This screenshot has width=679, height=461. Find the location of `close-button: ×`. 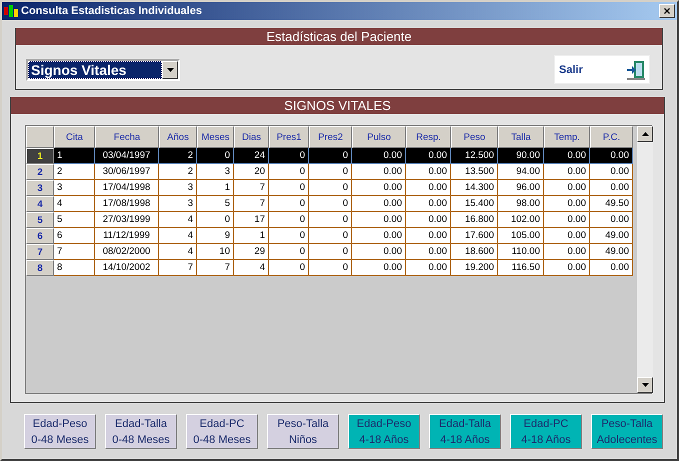

close-button: × is located at coordinates (667, 11).